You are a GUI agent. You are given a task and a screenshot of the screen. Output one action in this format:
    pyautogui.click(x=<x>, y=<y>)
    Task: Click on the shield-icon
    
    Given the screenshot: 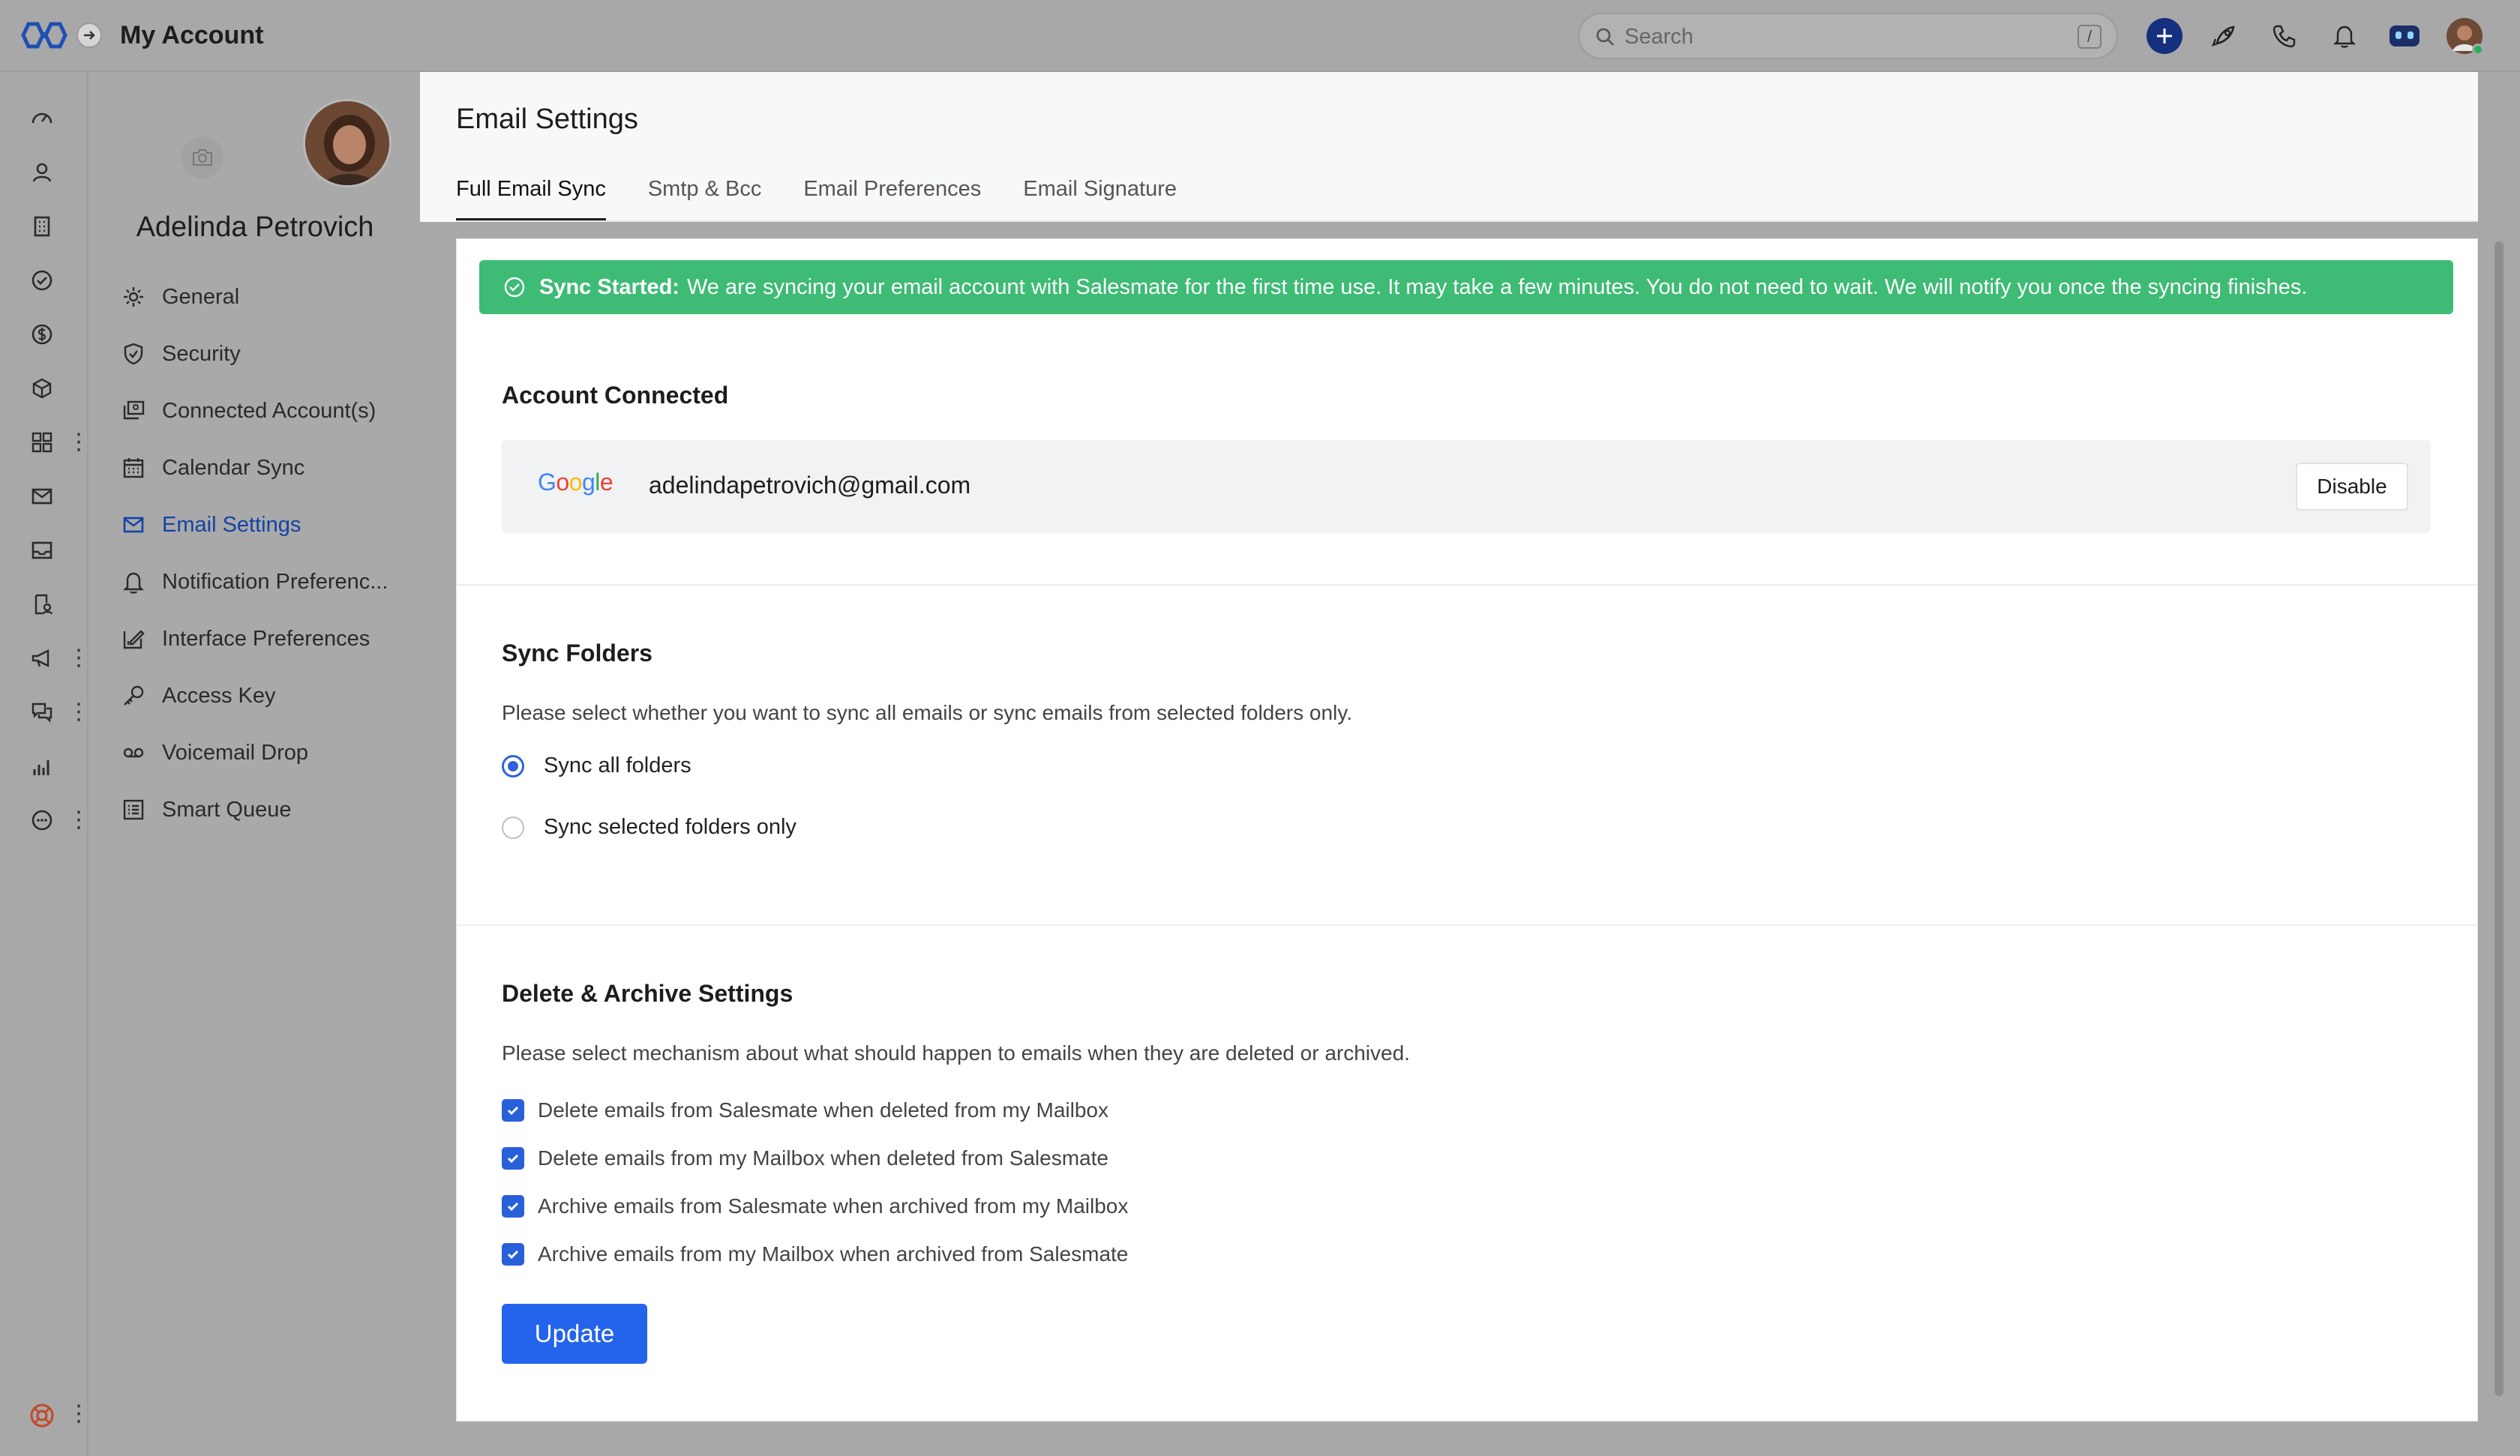 What is the action you would take?
    pyautogui.click(x=133, y=354)
    